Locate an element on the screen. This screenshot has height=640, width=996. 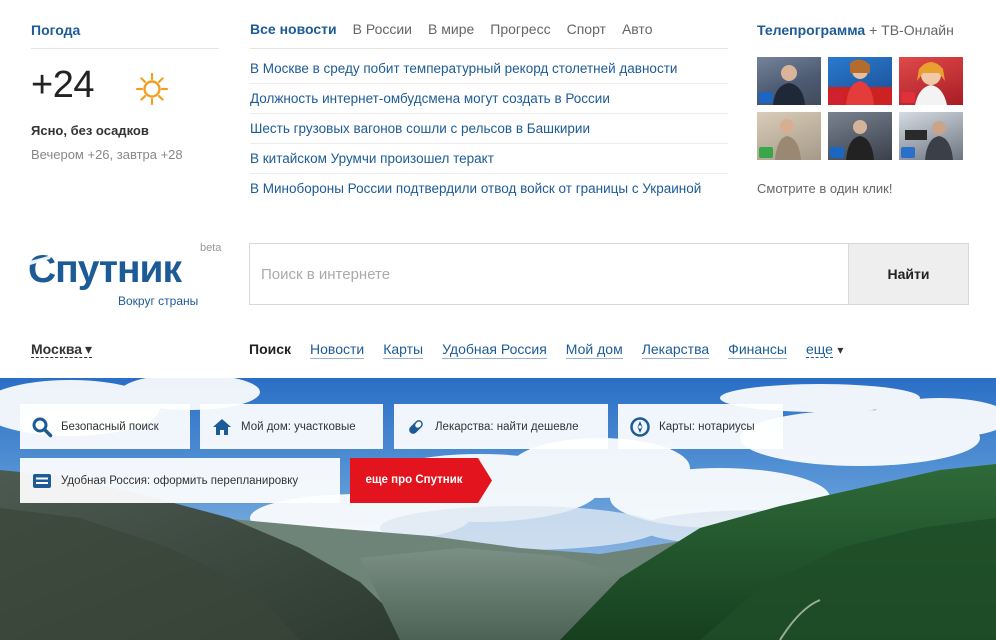
weather-condition: Ясно, без осадков is located at coordinates (90, 130).